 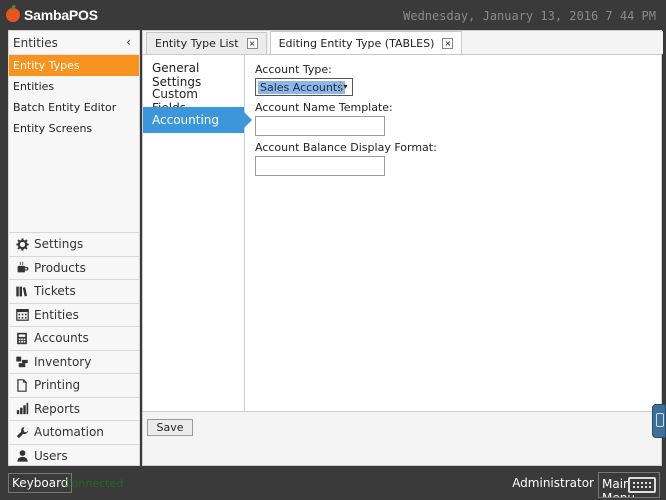 I want to click on account-type-select: Sales Accounts ▾, so click(x=304, y=87).